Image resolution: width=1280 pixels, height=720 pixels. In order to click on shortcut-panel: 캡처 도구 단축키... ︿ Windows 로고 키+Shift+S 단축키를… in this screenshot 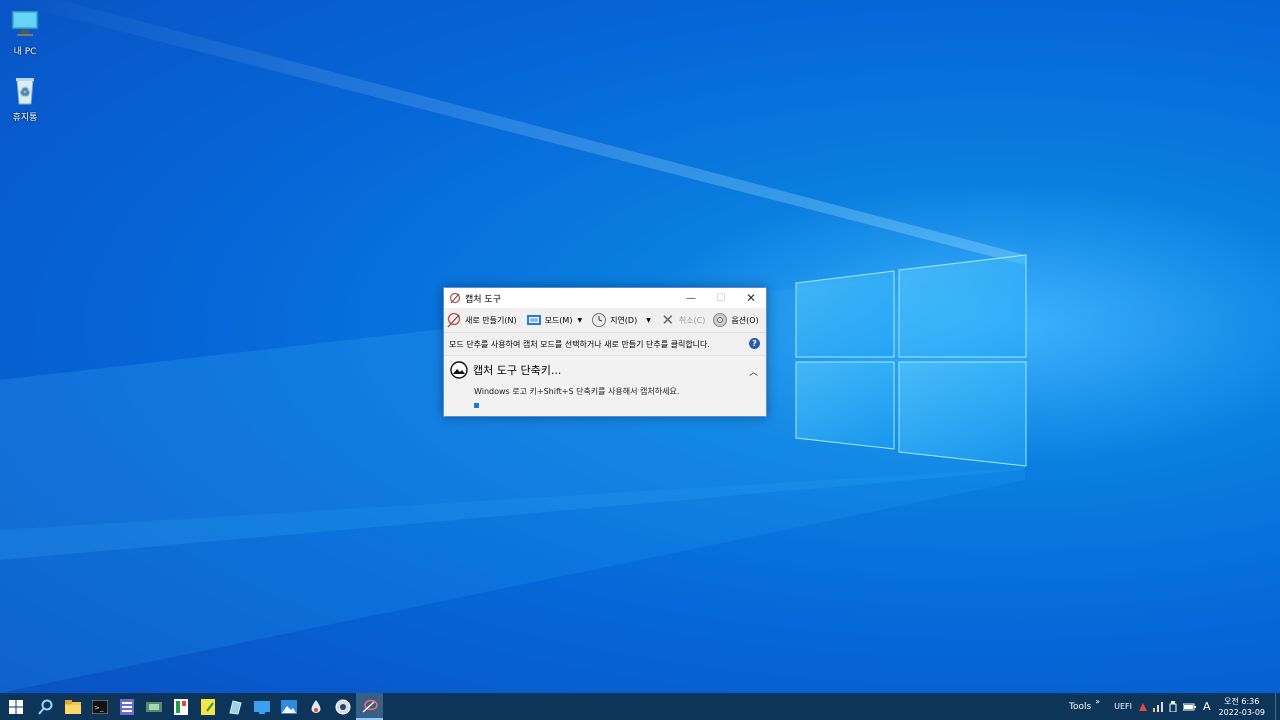, I will do `click(605, 385)`.